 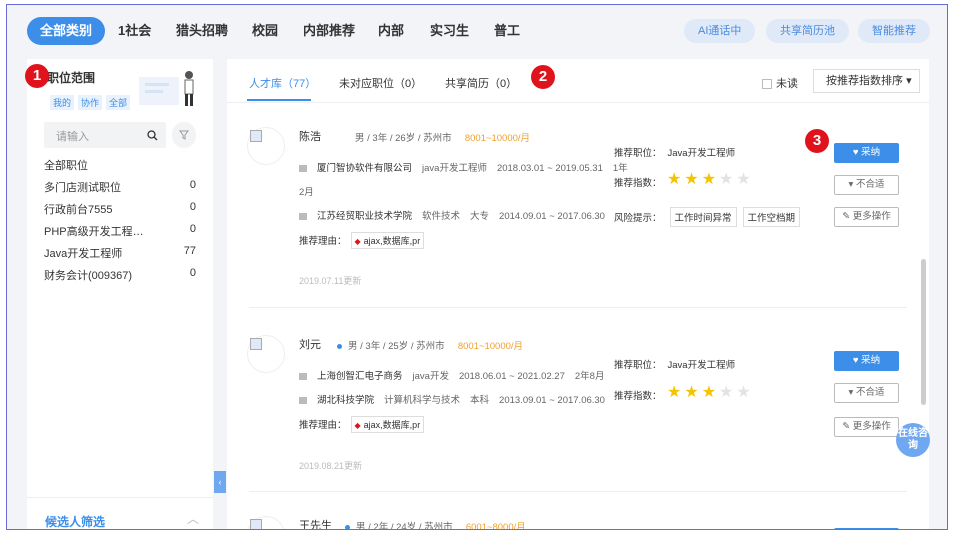 I want to click on more-label: 更多操作, so click(x=871, y=426).